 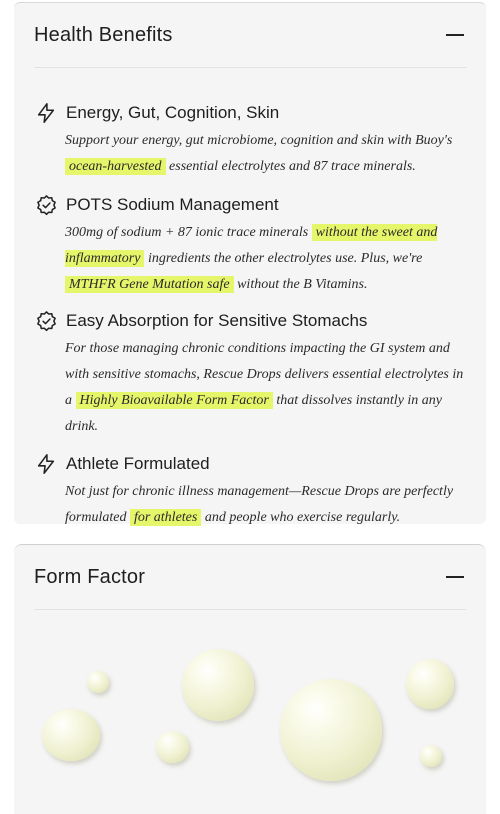 What do you see at coordinates (250, 35) in the screenshot?
I see `health-benefits-header: Health Benefits` at bounding box center [250, 35].